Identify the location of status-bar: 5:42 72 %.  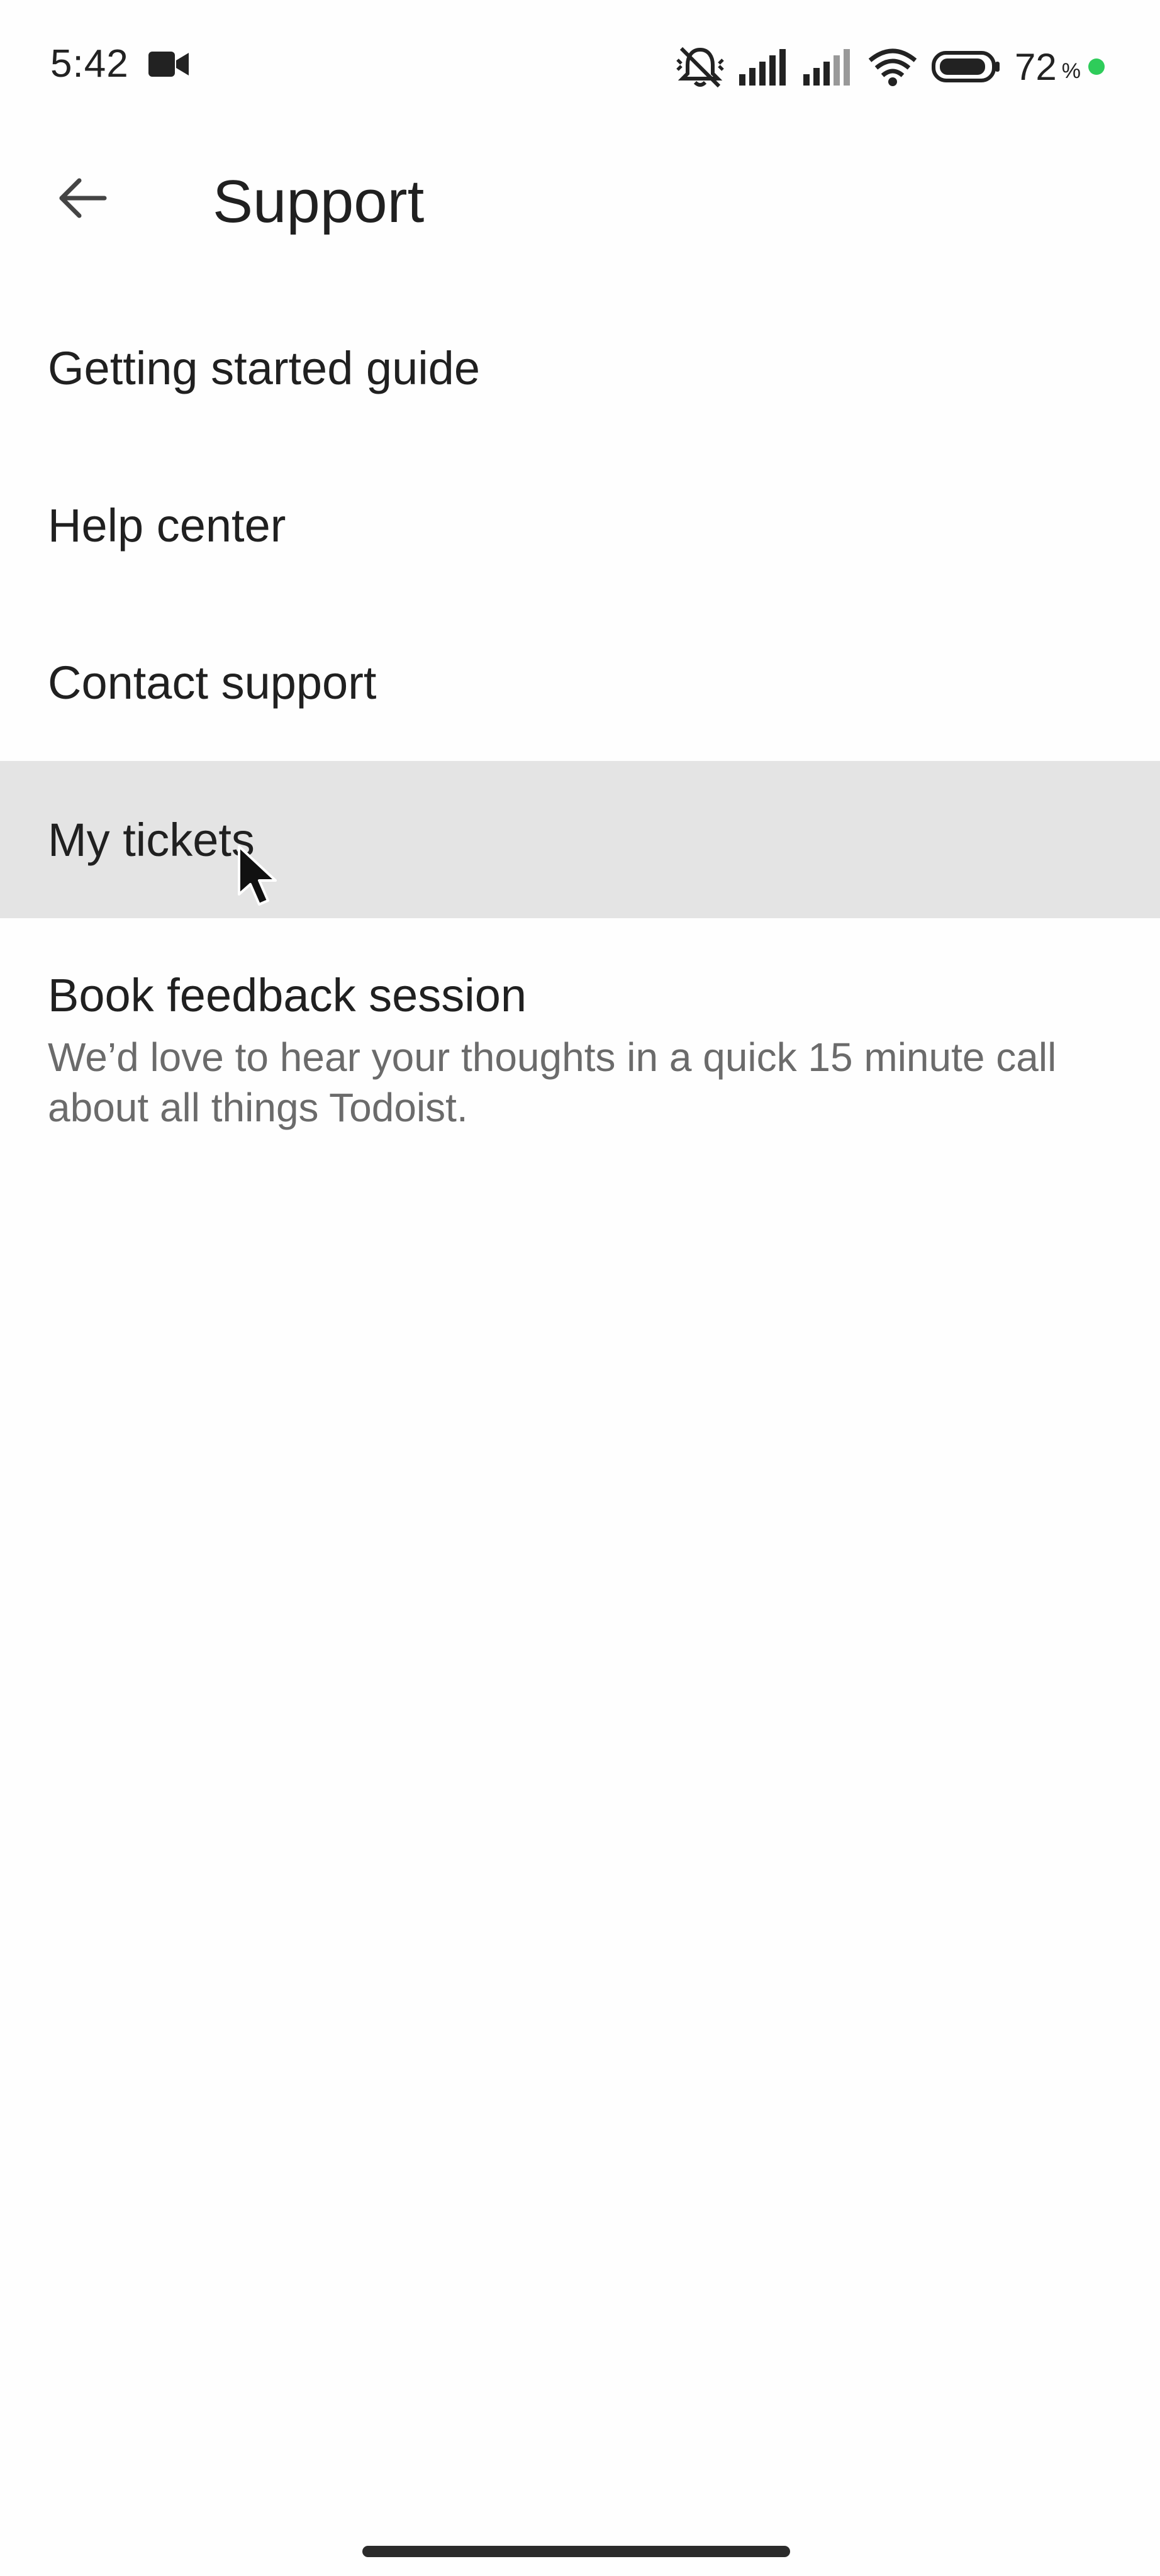
(580, 66).